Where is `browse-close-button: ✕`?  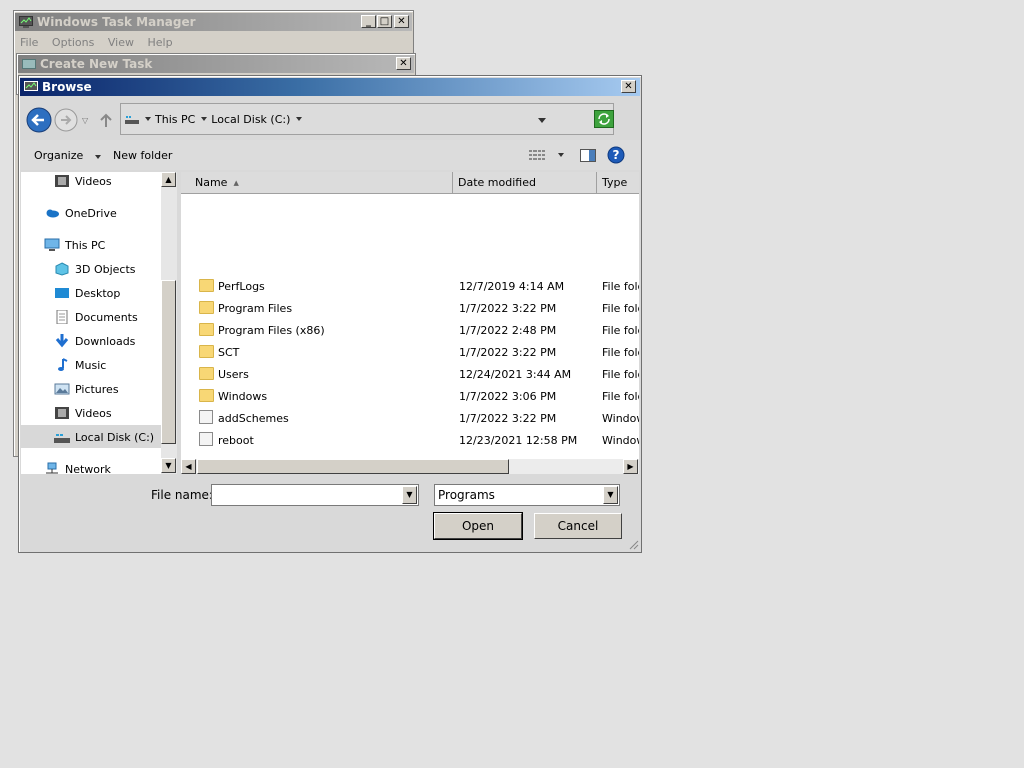 browse-close-button: ✕ is located at coordinates (628, 86).